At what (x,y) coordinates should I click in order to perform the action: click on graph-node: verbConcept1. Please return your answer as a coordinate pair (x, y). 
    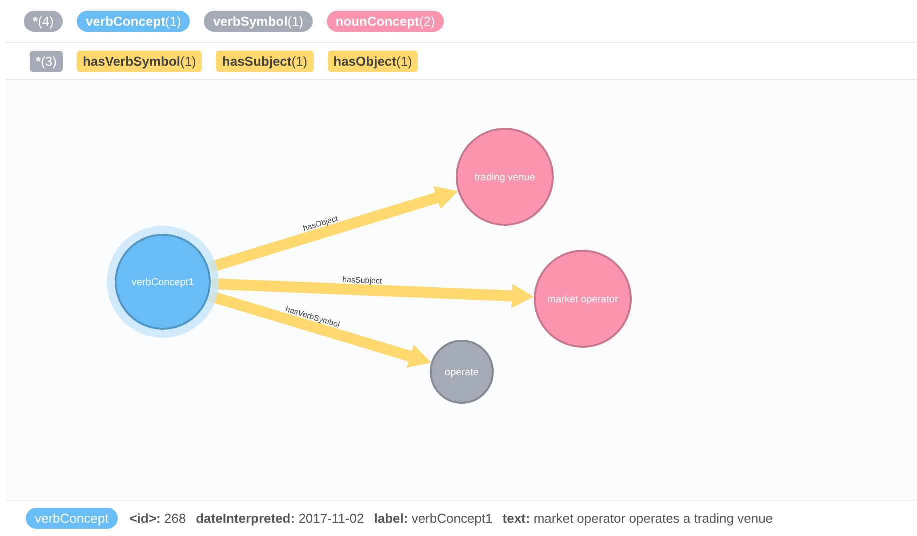
    Looking at the image, I should click on (163, 282).